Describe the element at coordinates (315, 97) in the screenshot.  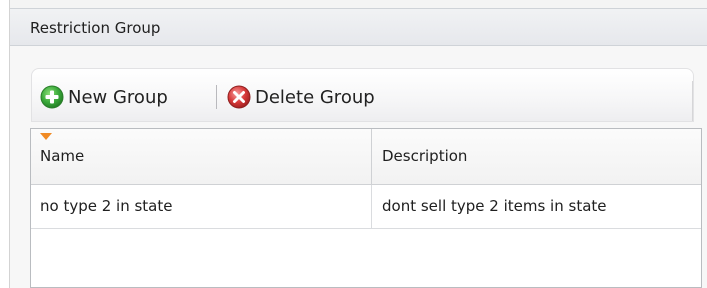
I see `delete-group-label: Delete Group` at that location.